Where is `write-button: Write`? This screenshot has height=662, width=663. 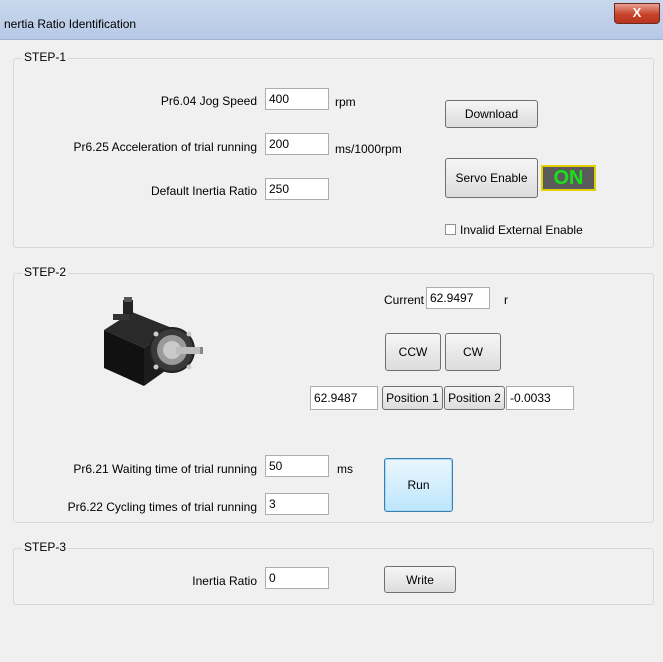
write-button: Write is located at coordinates (420, 579).